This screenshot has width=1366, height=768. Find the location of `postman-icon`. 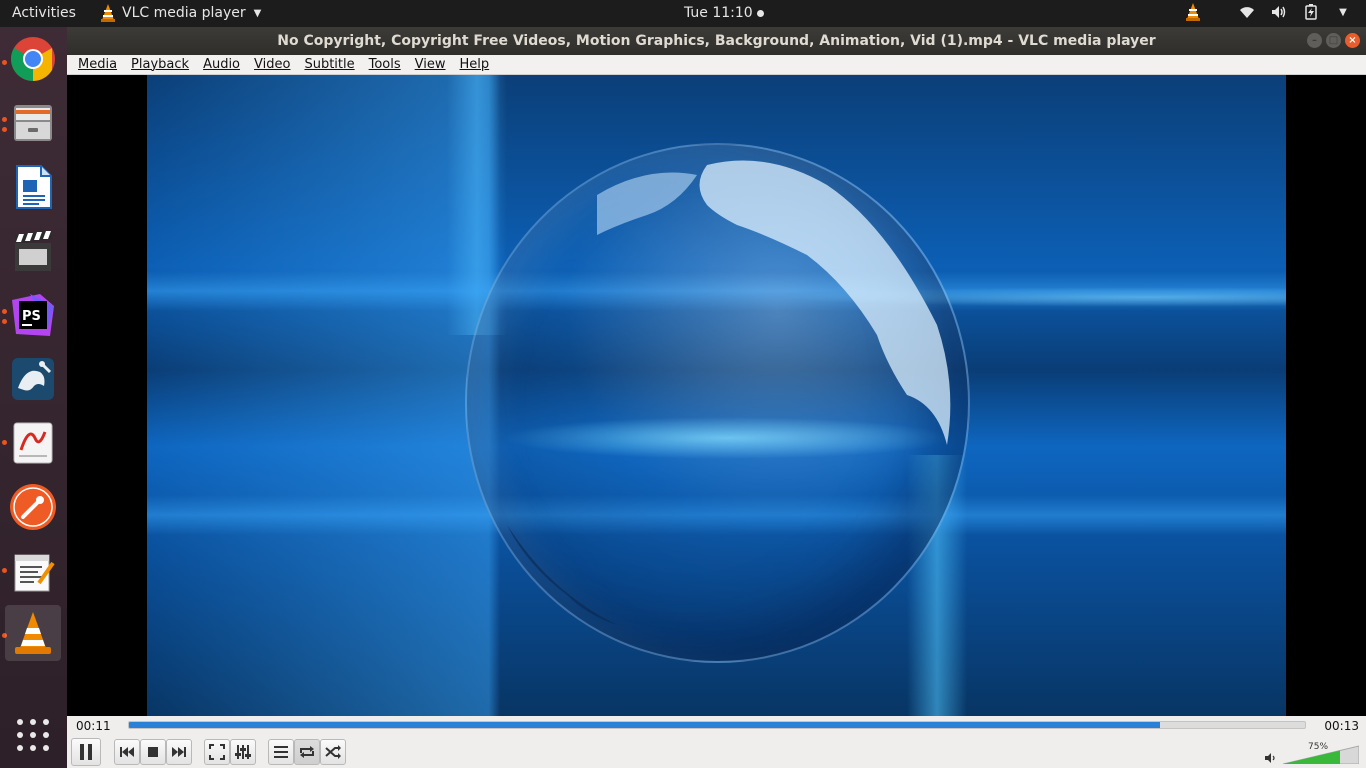

postman-icon is located at coordinates (33, 507).